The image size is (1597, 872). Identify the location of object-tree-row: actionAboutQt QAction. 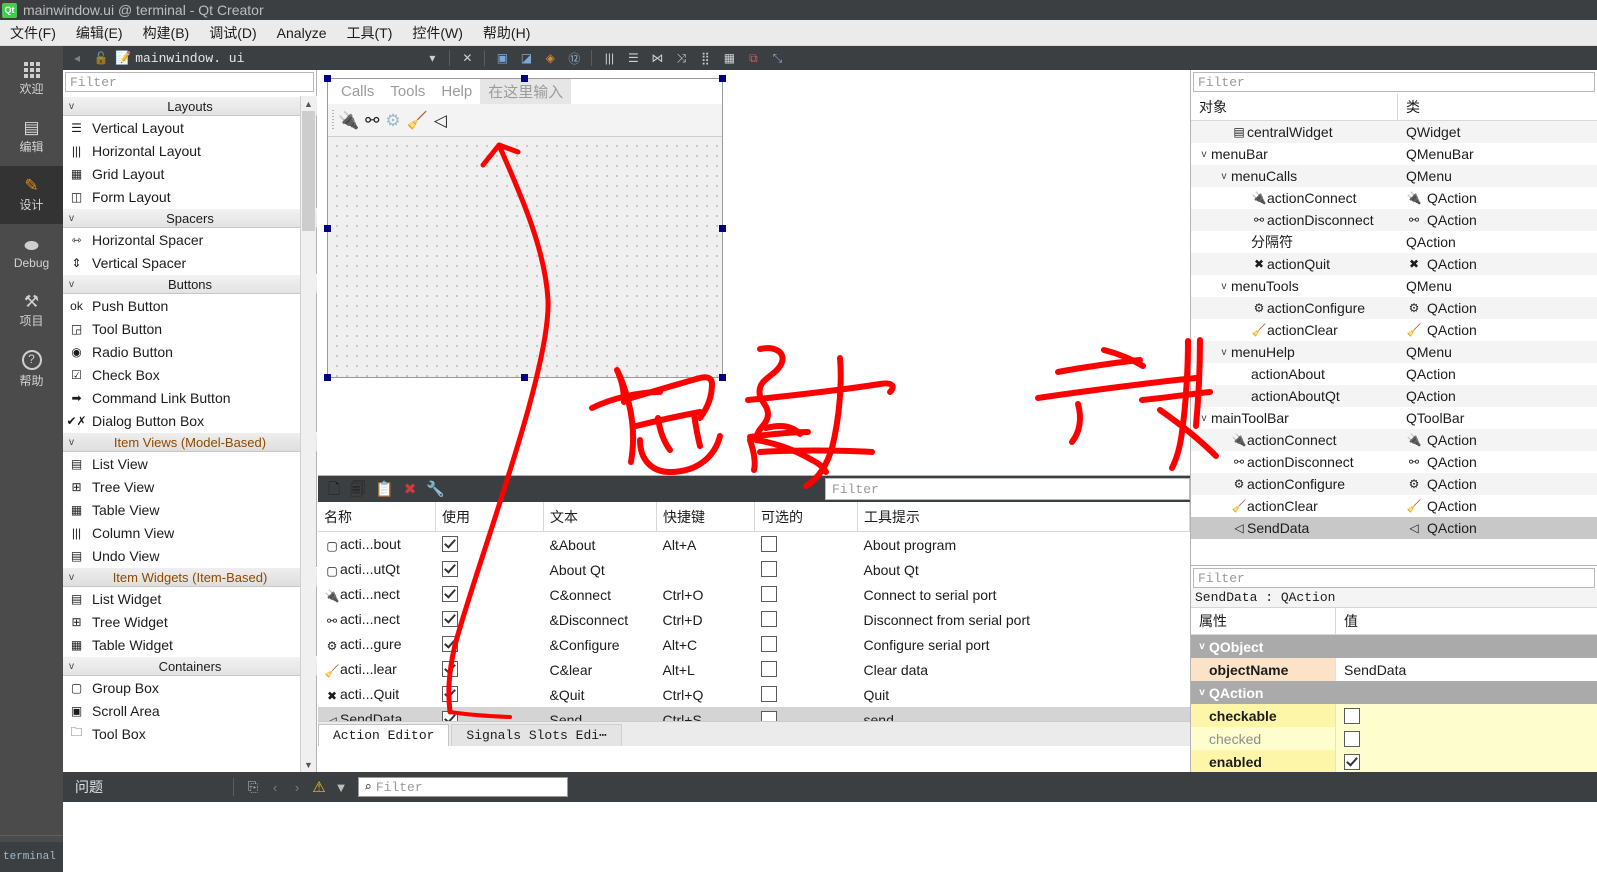
(1394, 396).